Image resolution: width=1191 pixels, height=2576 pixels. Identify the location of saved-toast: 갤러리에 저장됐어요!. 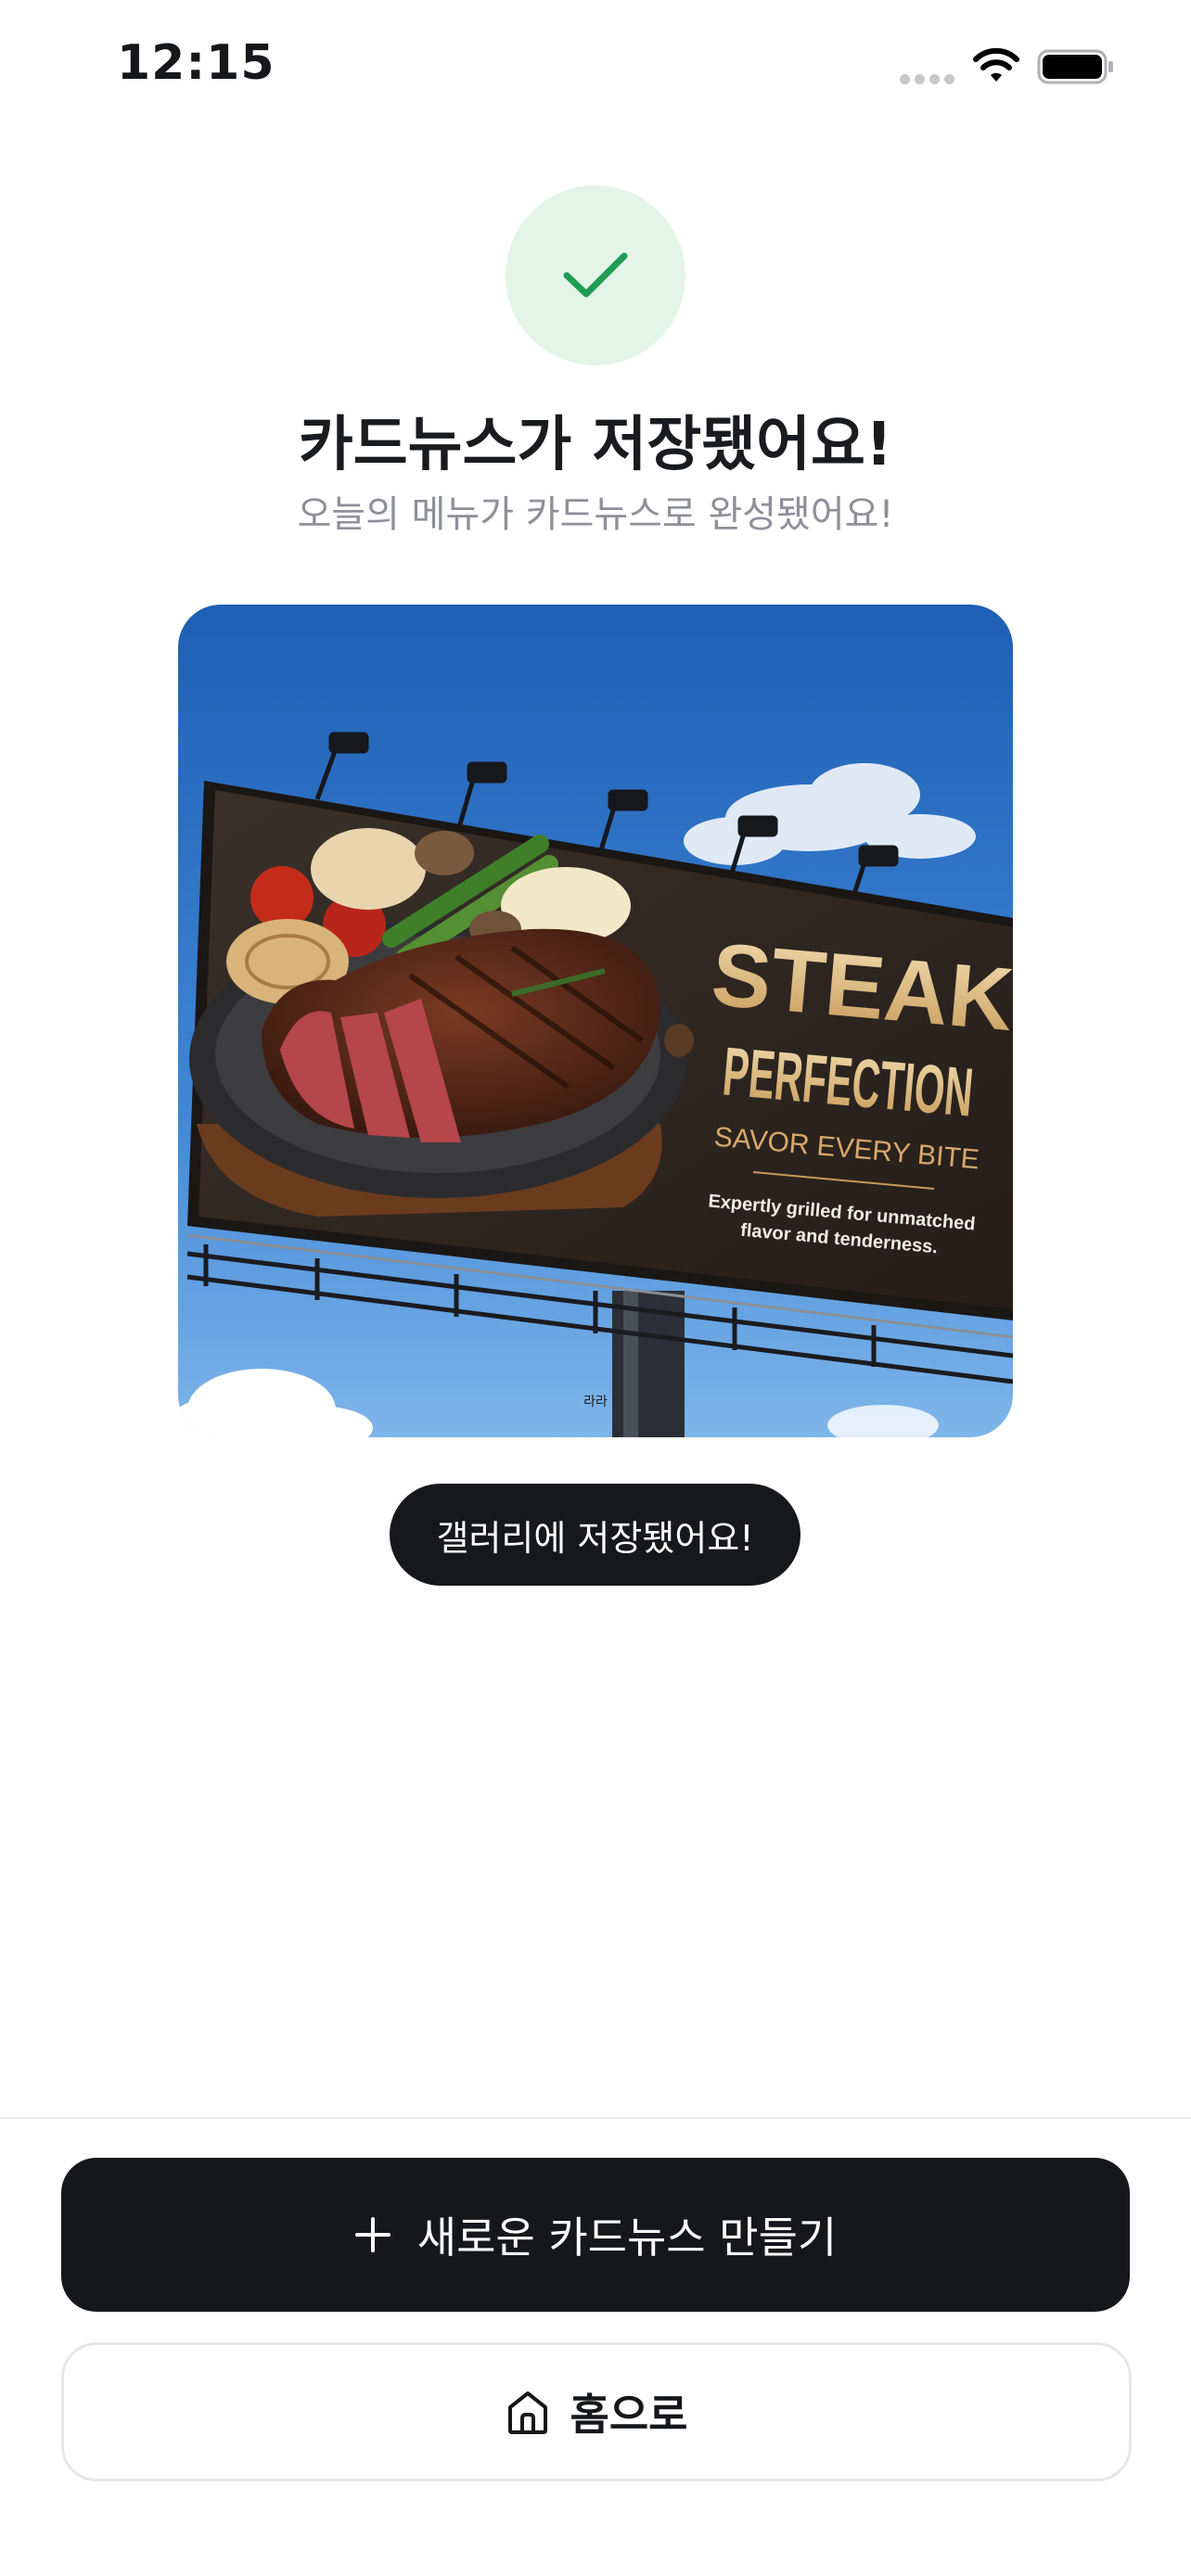
(595, 1535).